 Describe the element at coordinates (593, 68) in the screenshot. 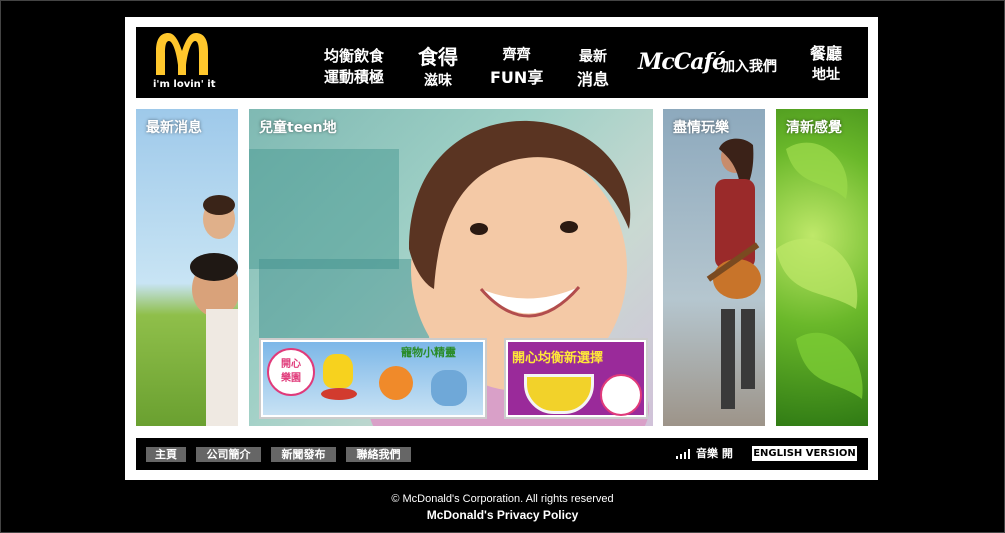

I see `nav-news: 最新 消息` at that location.